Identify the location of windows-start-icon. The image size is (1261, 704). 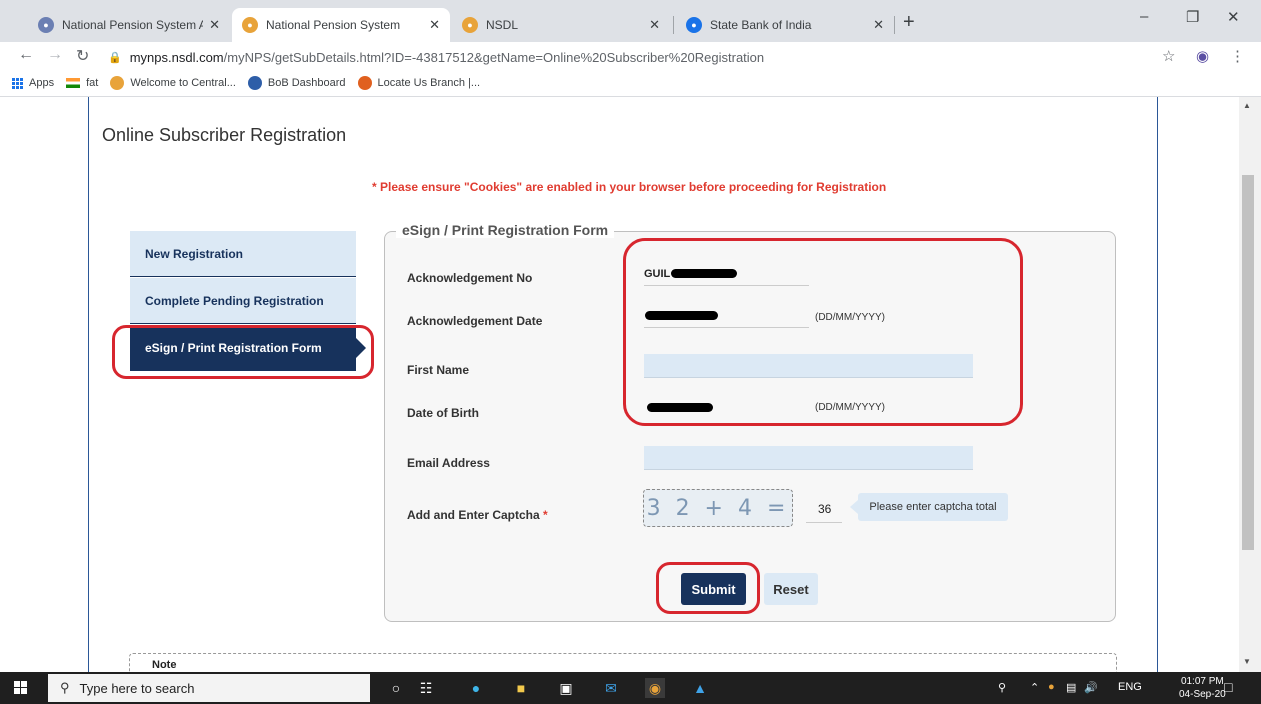
(20, 687).